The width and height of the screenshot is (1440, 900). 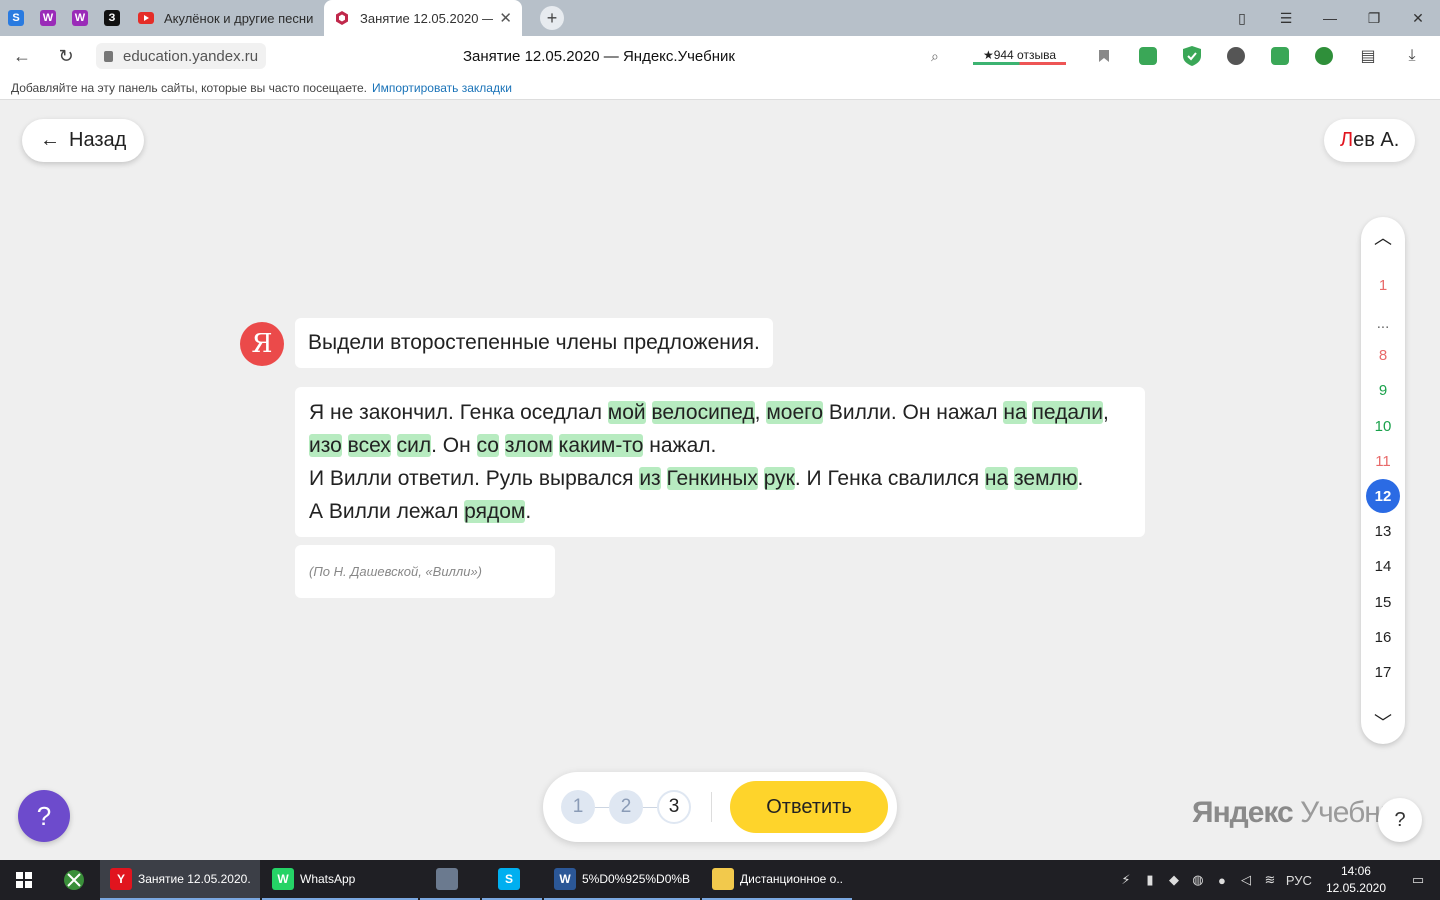 What do you see at coordinates (913, 412) in the screenshot?
I see `passage-text: Вилли. Он нажал` at bounding box center [913, 412].